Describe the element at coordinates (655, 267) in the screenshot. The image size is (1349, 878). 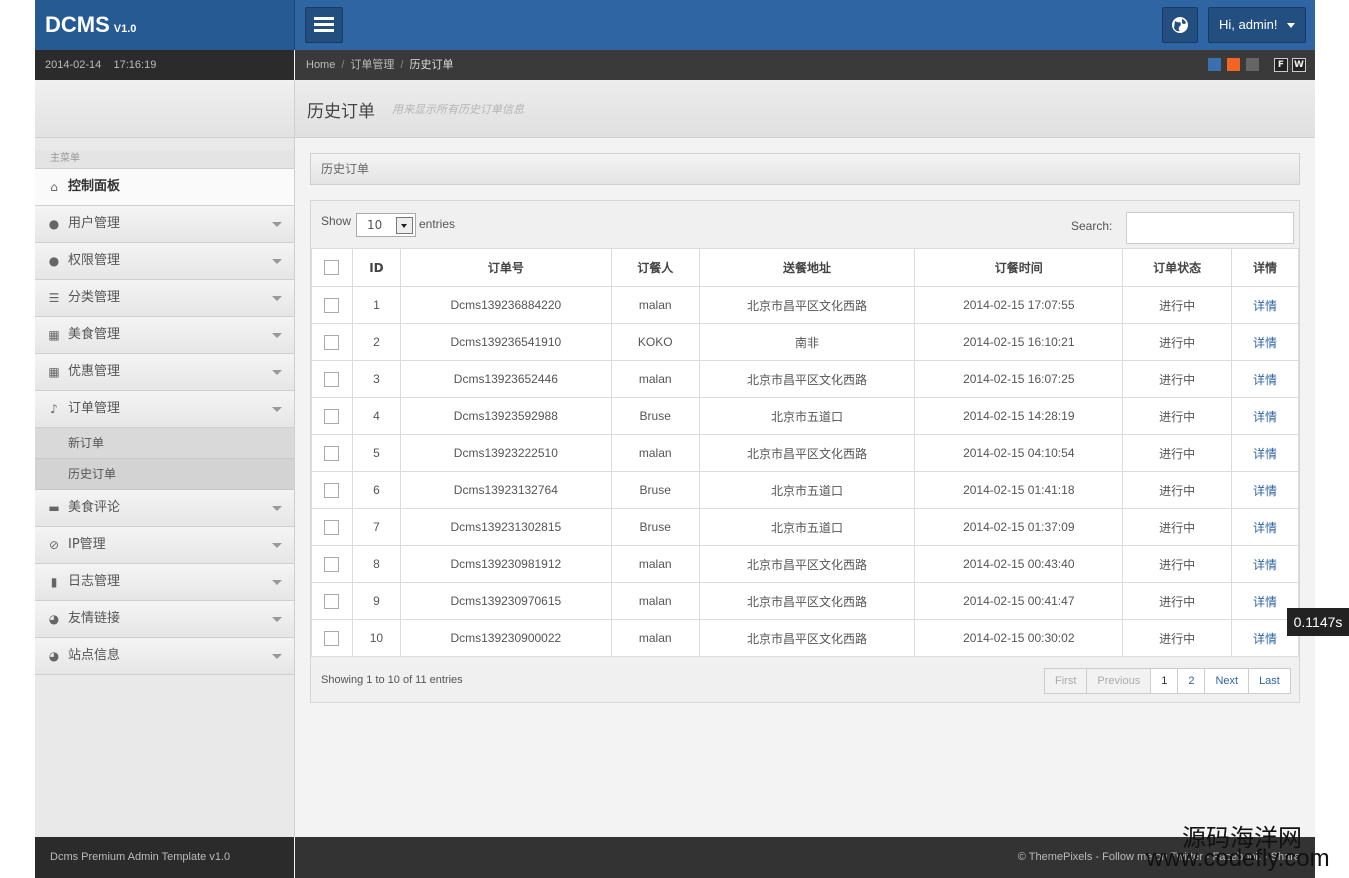
I see `column-header-customer: 订餐人` at that location.